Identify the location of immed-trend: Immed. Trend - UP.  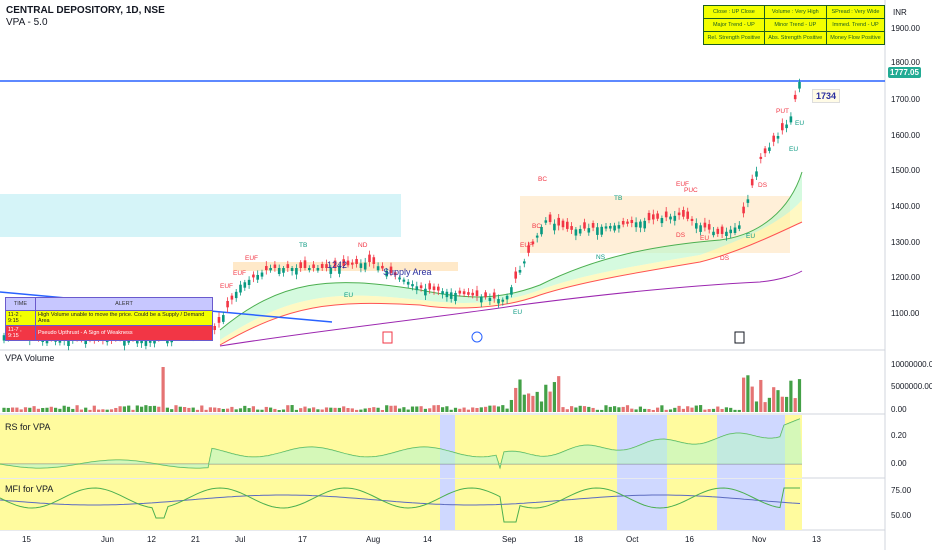
(855, 25).